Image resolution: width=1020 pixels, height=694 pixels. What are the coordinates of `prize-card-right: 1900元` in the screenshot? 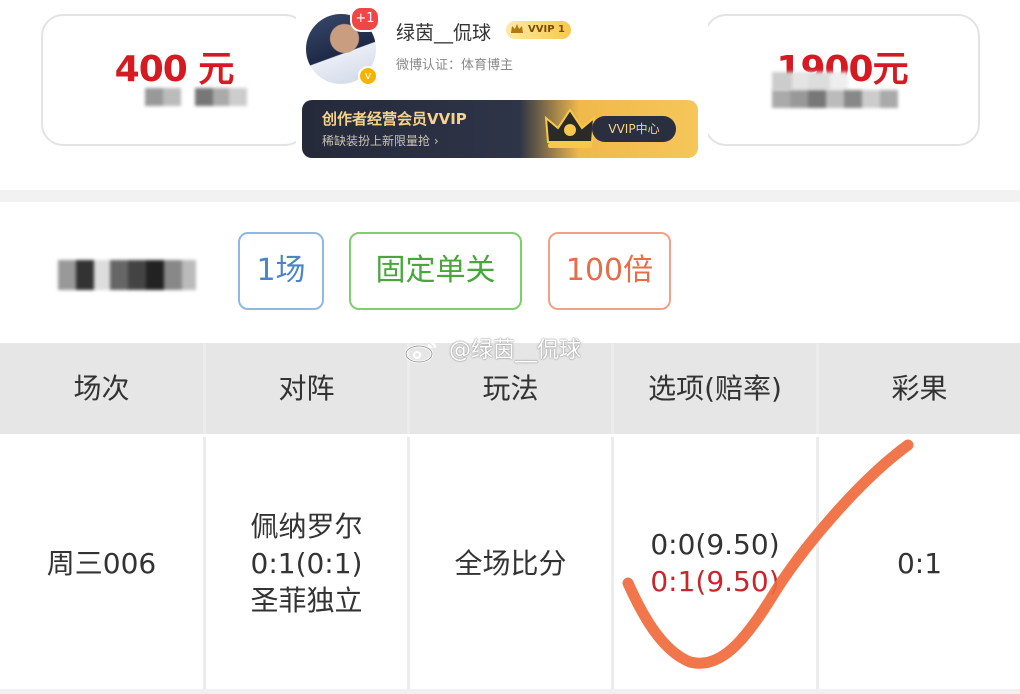 It's located at (842, 80).